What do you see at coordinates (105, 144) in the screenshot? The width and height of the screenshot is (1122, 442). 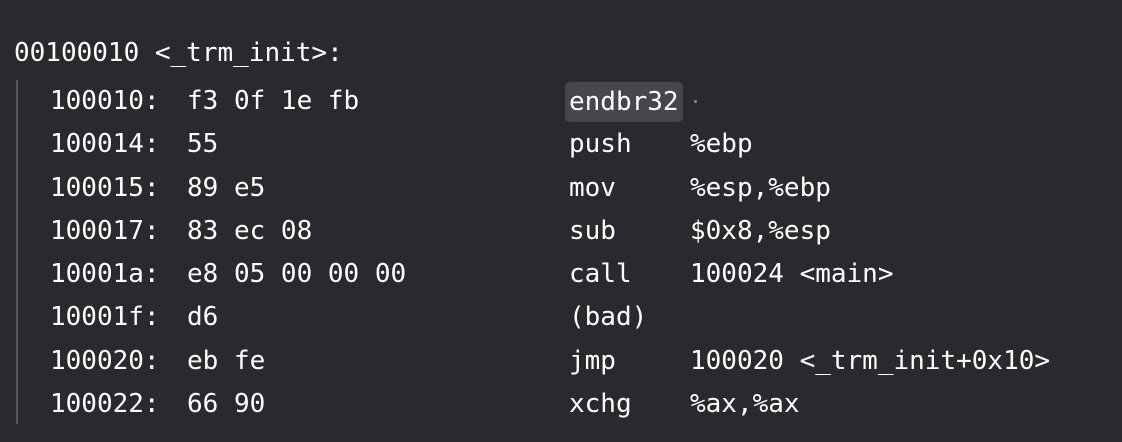 I see `instruction-address: 100014:` at bounding box center [105, 144].